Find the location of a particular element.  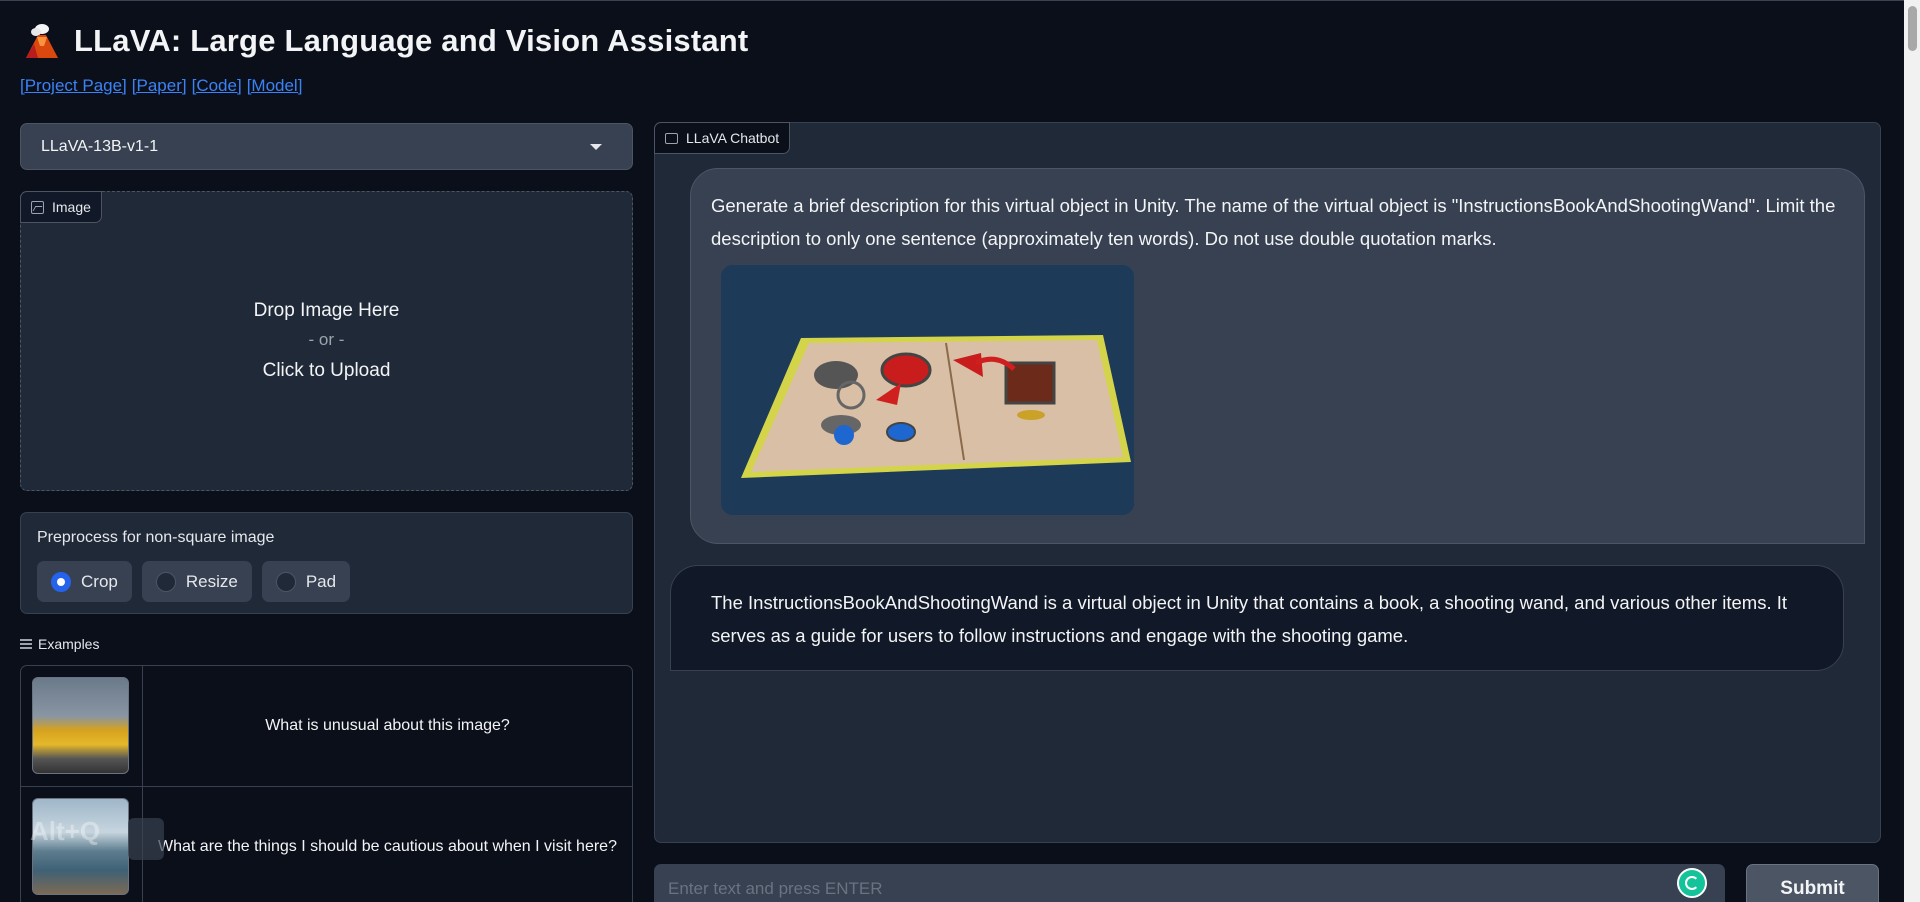

examples-header: Examples is located at coordinates (59, 644).